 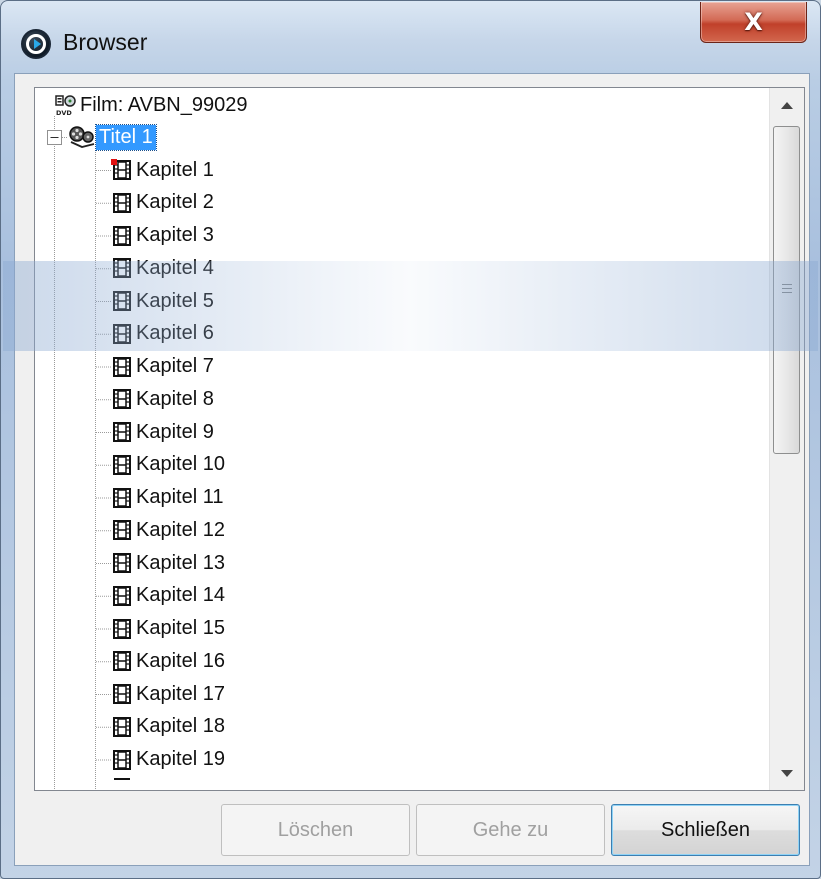 What do you see at coordinates (786, 290) in the screenshot?
I see `scroll-thumb` at bounding box center [786, 290].